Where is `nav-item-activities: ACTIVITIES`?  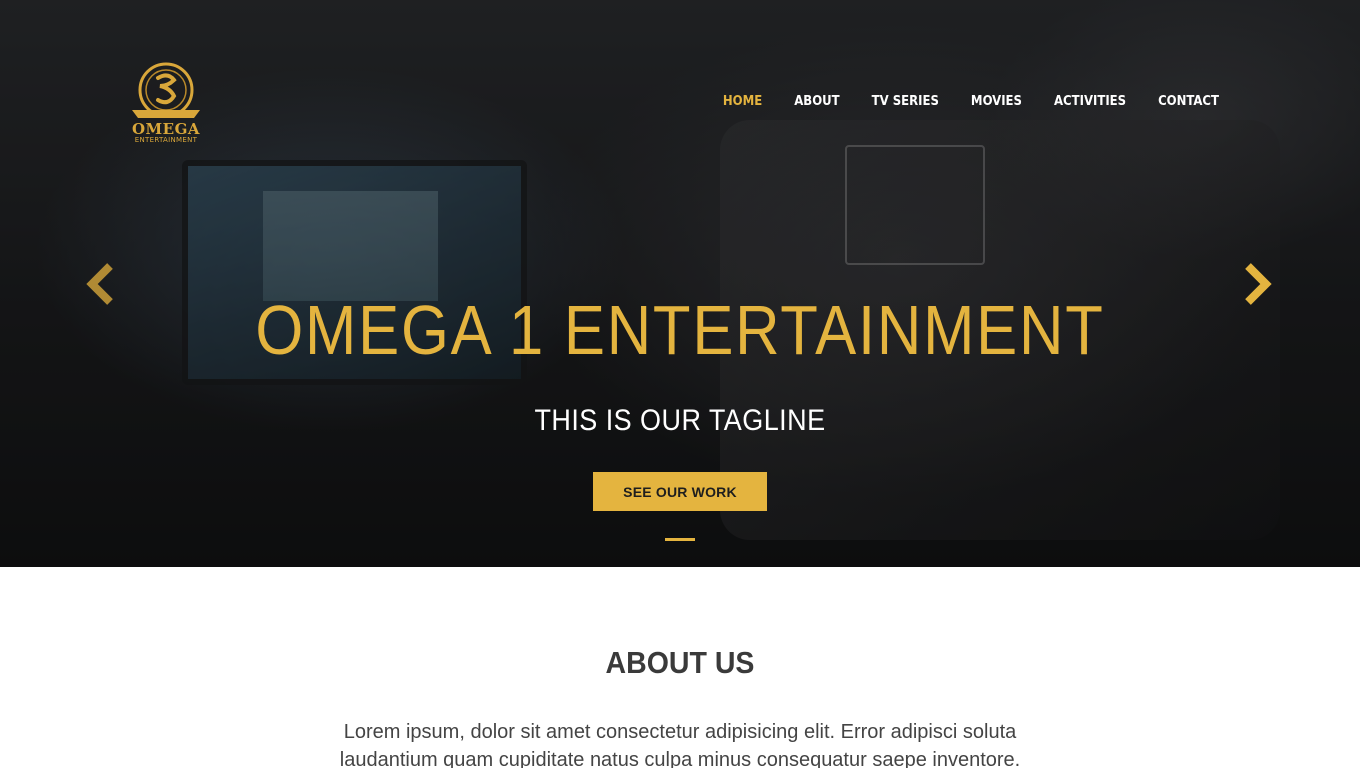
nav-item-activities: ACTIVITIES is located at coordinates (1090, 101).